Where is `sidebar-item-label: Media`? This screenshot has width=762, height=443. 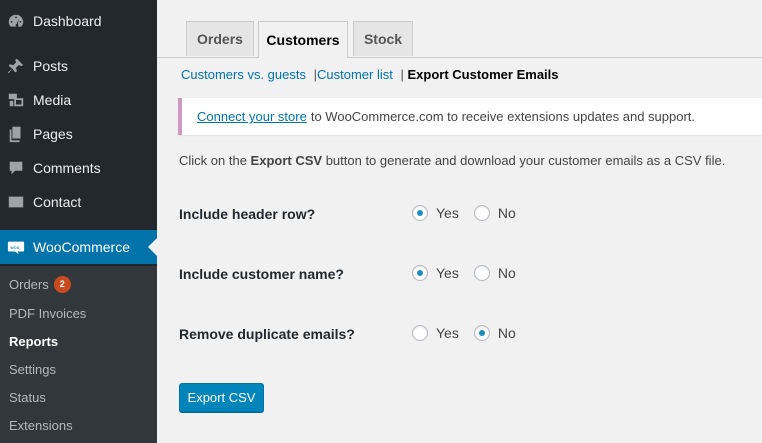
sidebar-item-label: Media is located at coordinates (52, 100).